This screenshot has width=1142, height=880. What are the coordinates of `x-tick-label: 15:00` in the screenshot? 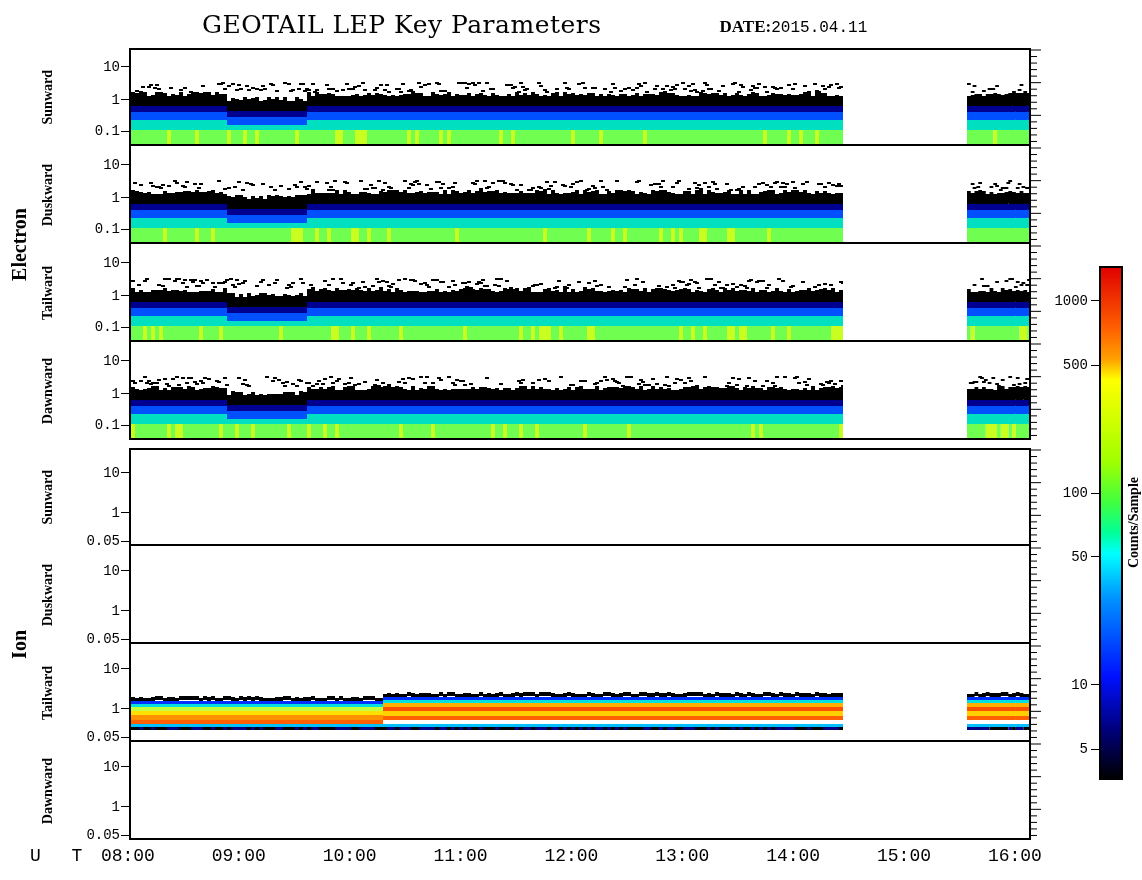 It's located at (904, 856).